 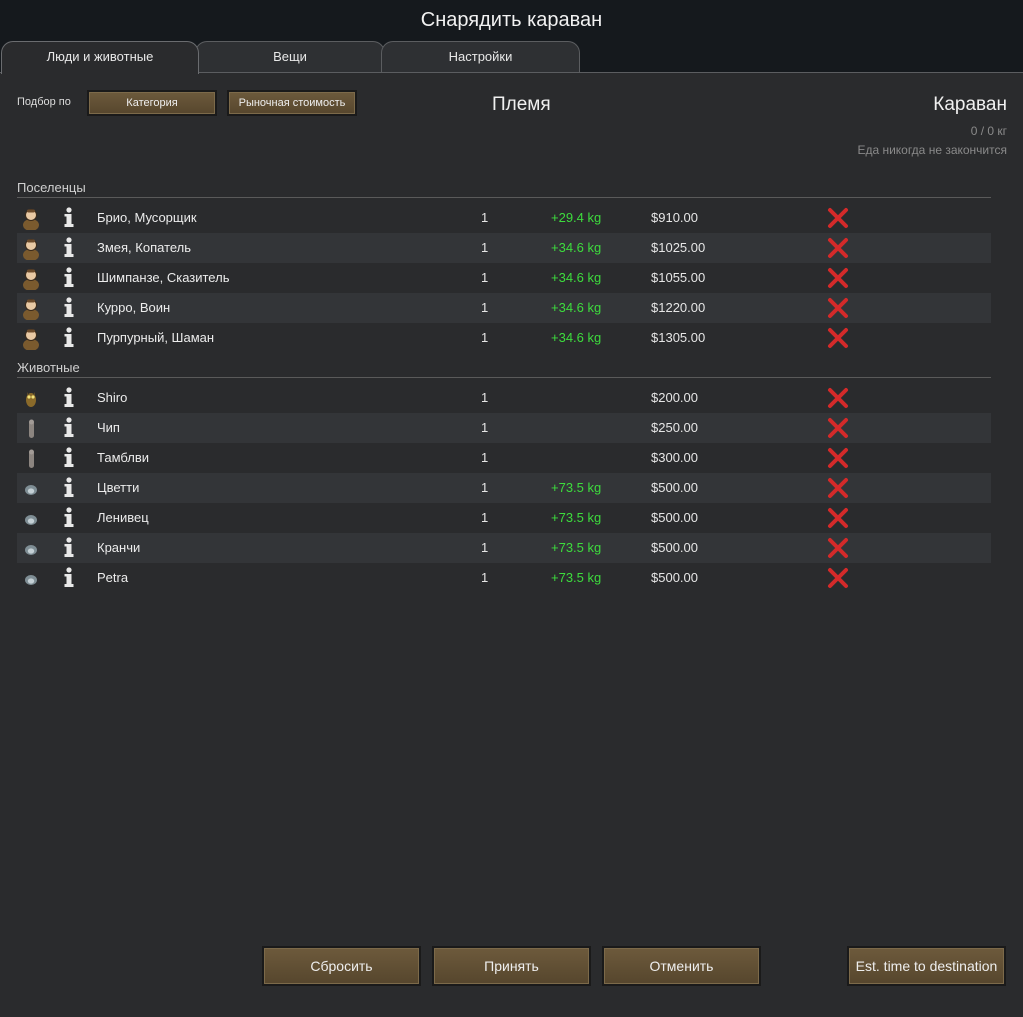 What do you see at coordinates (504, 548) in the screenshot?
I see `list-row: Кранчи 1 +73.5 kg $500.00` at bounding box center [504, 548].